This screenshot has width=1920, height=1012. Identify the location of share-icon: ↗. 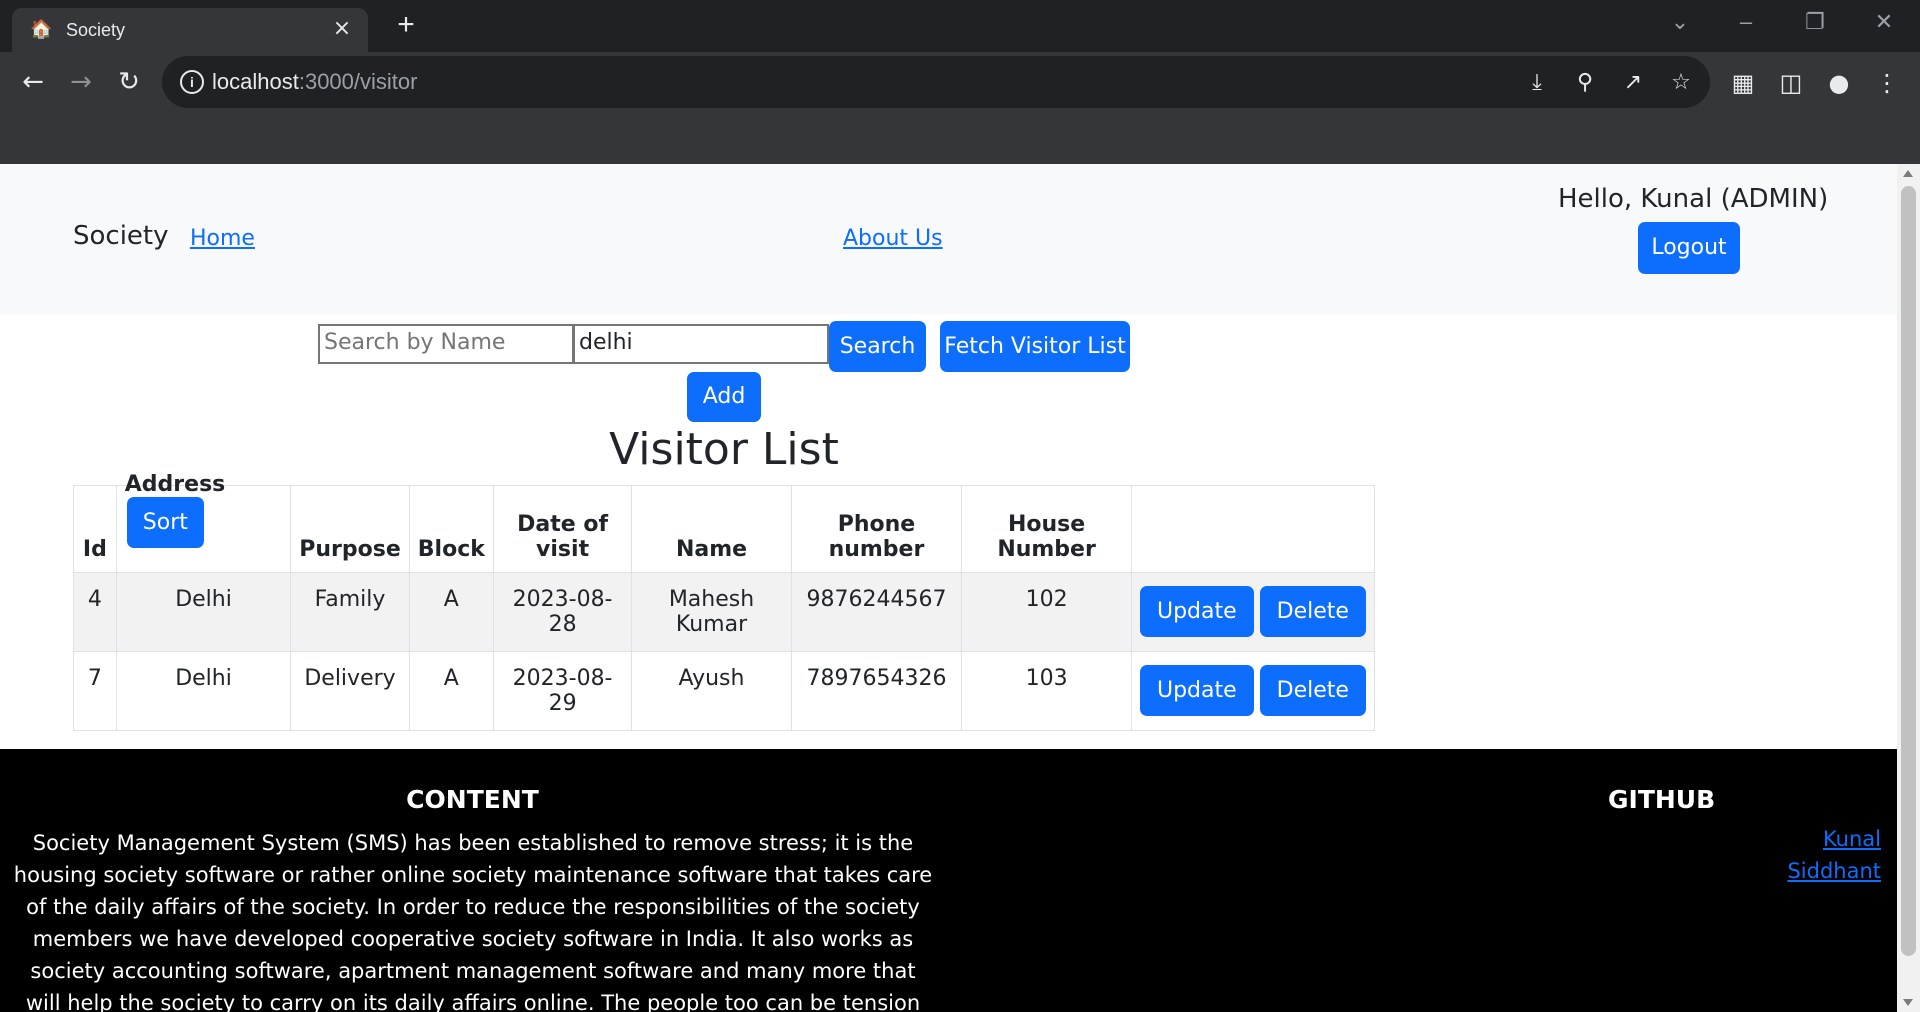
(1633, 83).